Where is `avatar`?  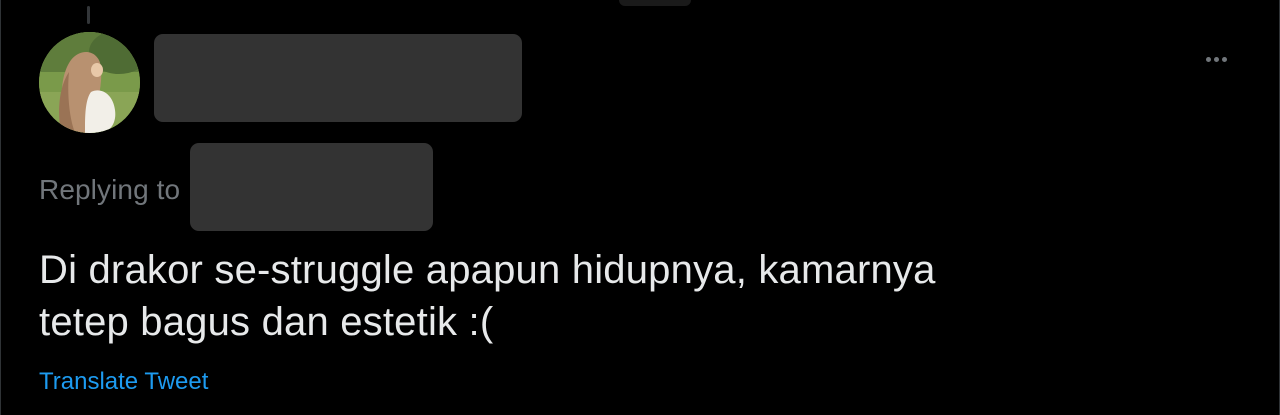 avatar is located at coordinates (89, 82).